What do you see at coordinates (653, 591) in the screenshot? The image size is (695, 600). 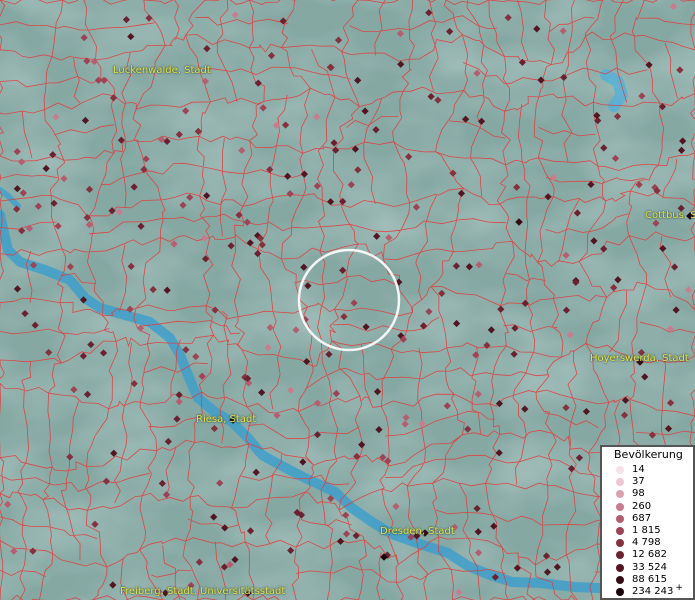 I see `legend-value: 234 243` at bounding box center [653, 591].